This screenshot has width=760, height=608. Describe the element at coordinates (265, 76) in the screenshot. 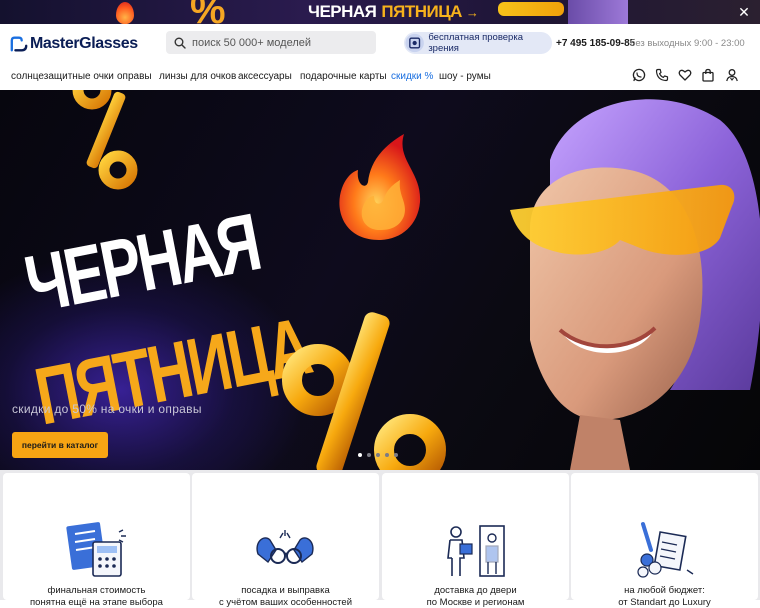

I see `nav-item-accessories: аксессуары` at that location.